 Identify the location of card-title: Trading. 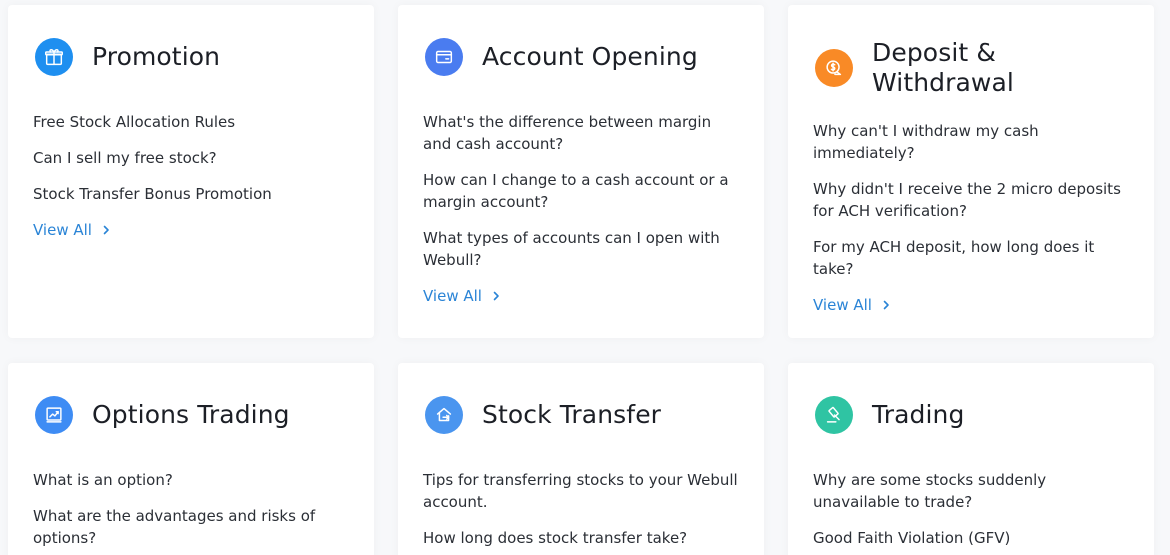
(918, 415).